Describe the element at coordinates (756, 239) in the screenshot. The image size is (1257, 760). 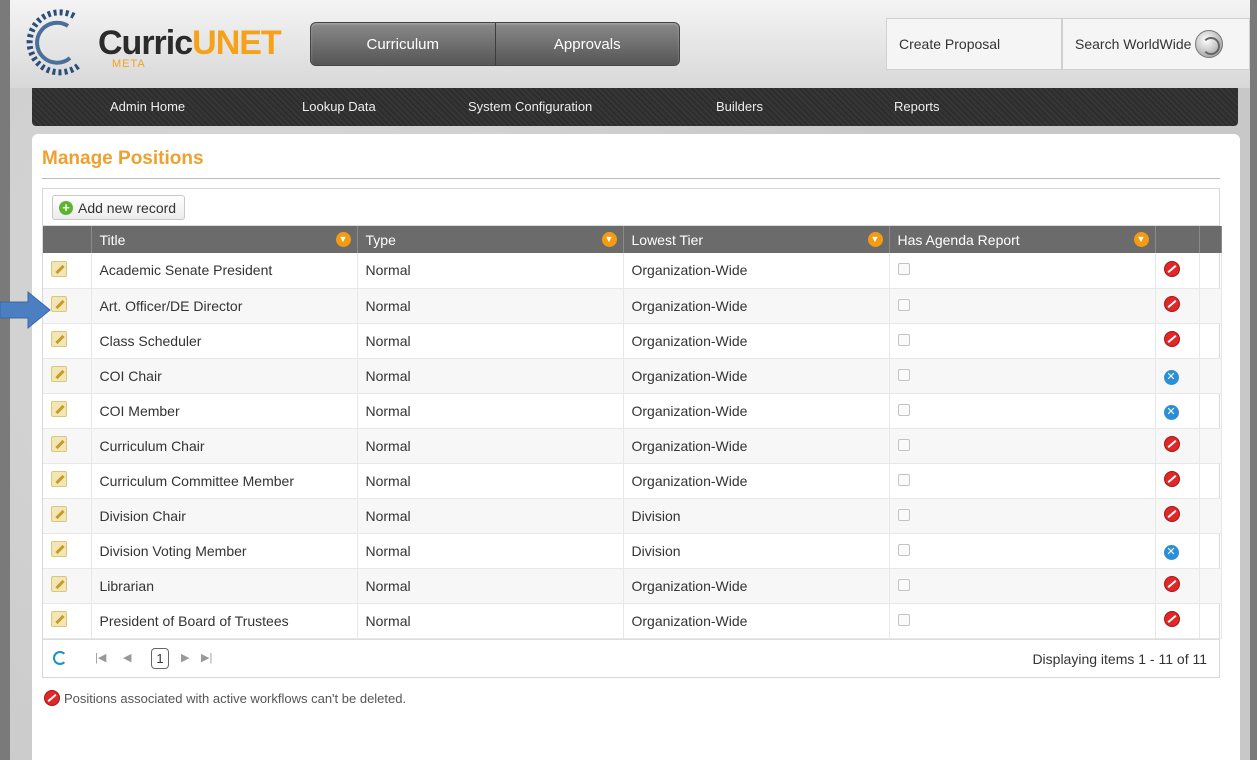
I see `header-lowest-tier: Lowest Tier ▼` at that location.